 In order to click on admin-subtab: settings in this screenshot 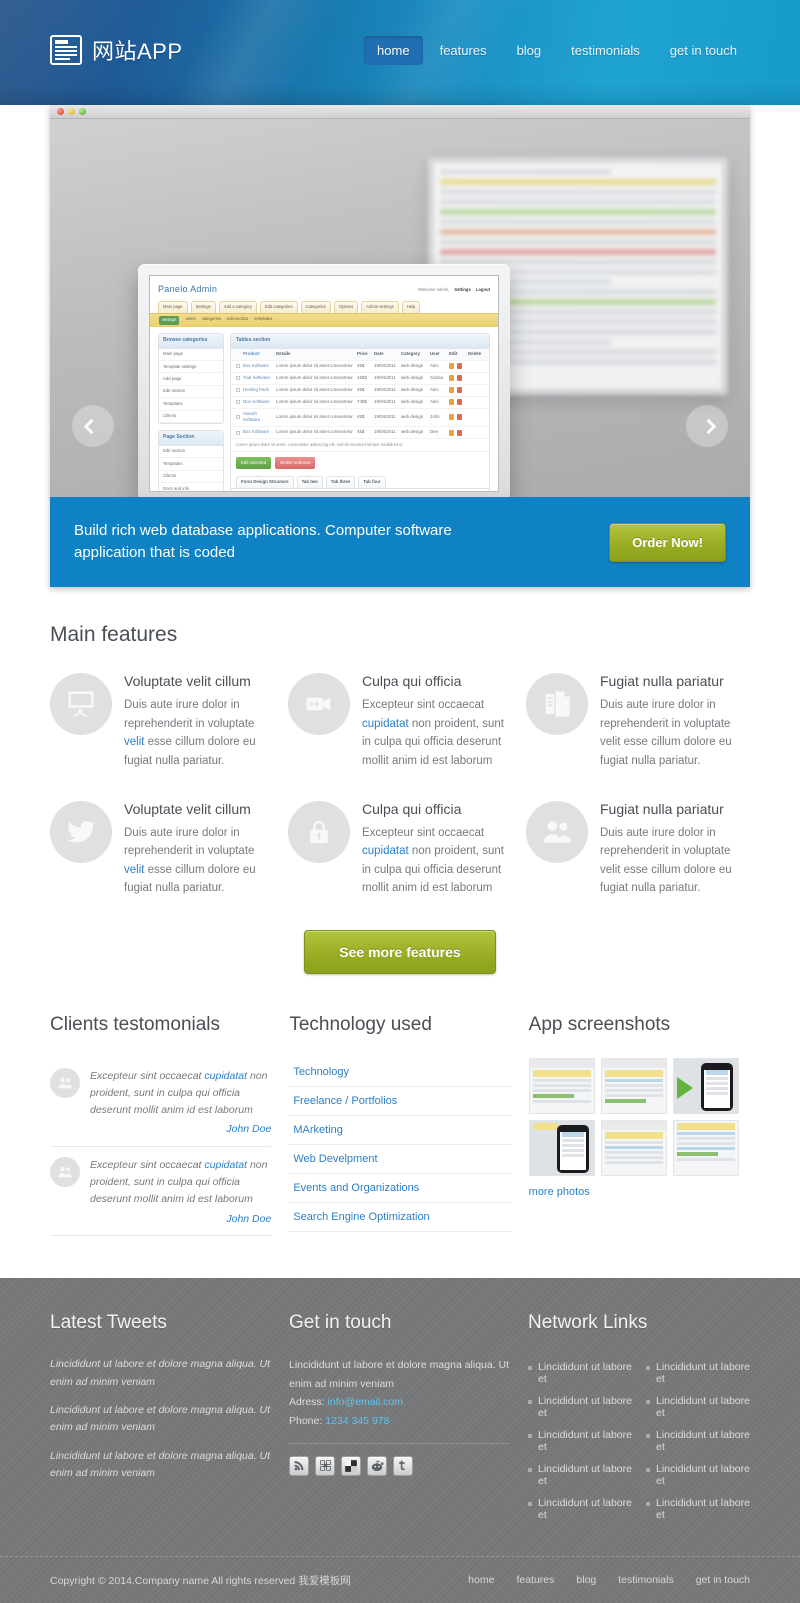, I will do `click(169, 320)`.